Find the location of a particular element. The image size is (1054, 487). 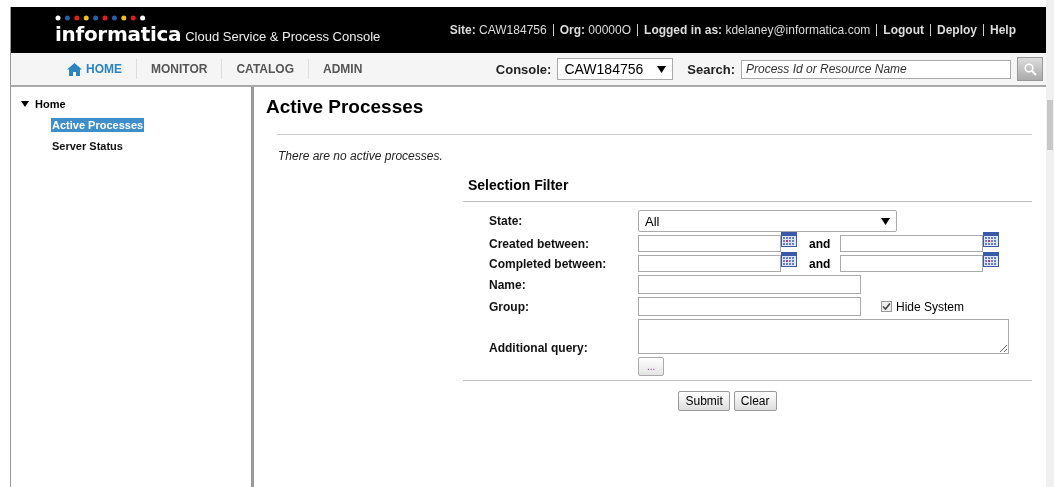

scrollbar is located at coordinates (1050, 243).